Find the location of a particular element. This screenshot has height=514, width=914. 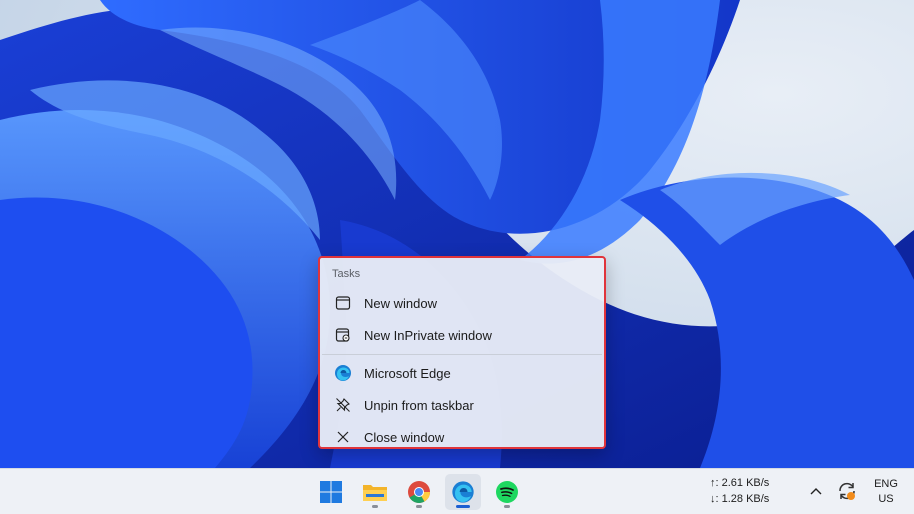

network-speed-widget: ↑: 2.61 KB/s ↓: 1.28 KB/s is located at coordinates (739, 491).